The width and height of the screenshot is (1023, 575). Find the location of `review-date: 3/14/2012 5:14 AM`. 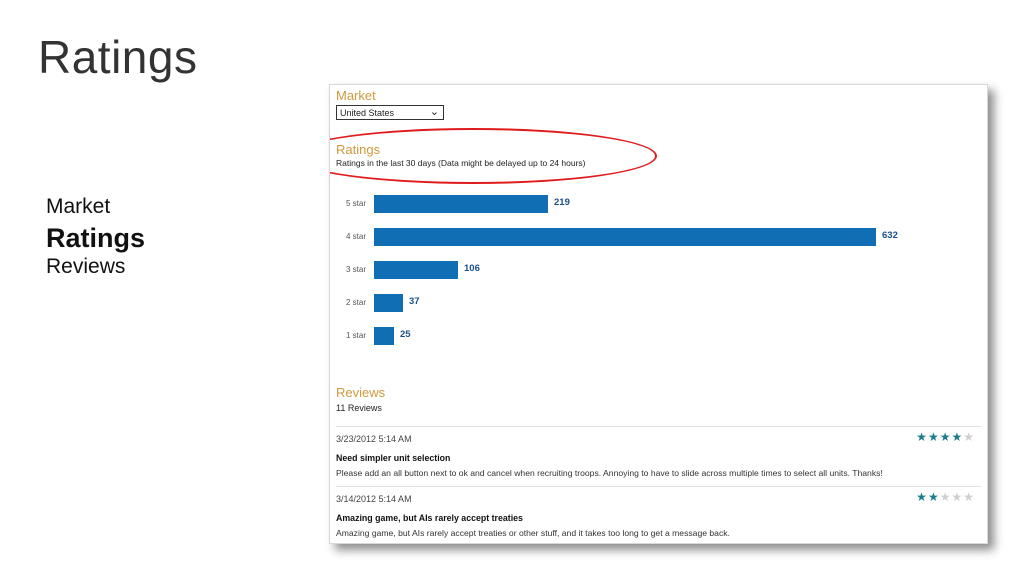

review-date: 3/14/2012 5:14 AM is located at coordinates (374, 499).